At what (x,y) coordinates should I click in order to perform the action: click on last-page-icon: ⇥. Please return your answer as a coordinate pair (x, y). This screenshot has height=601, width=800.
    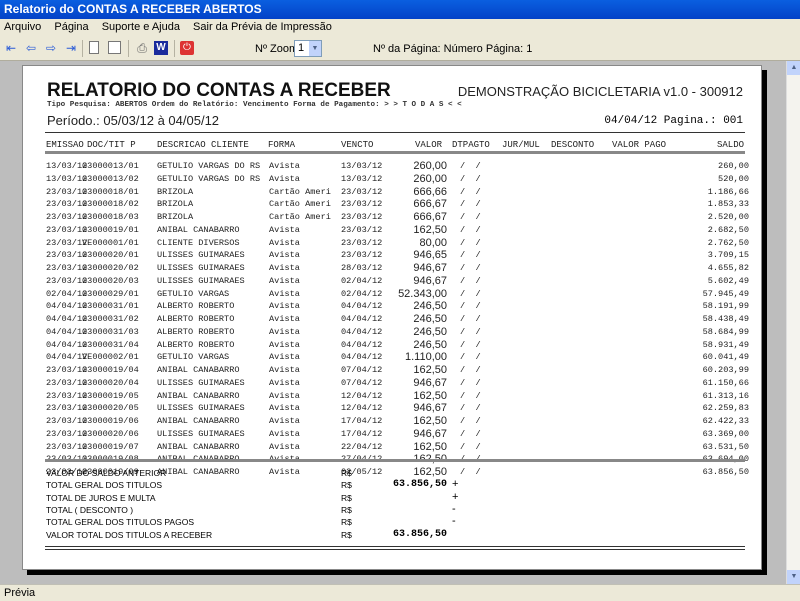
    Looking at the image, I should click on (71, 48).